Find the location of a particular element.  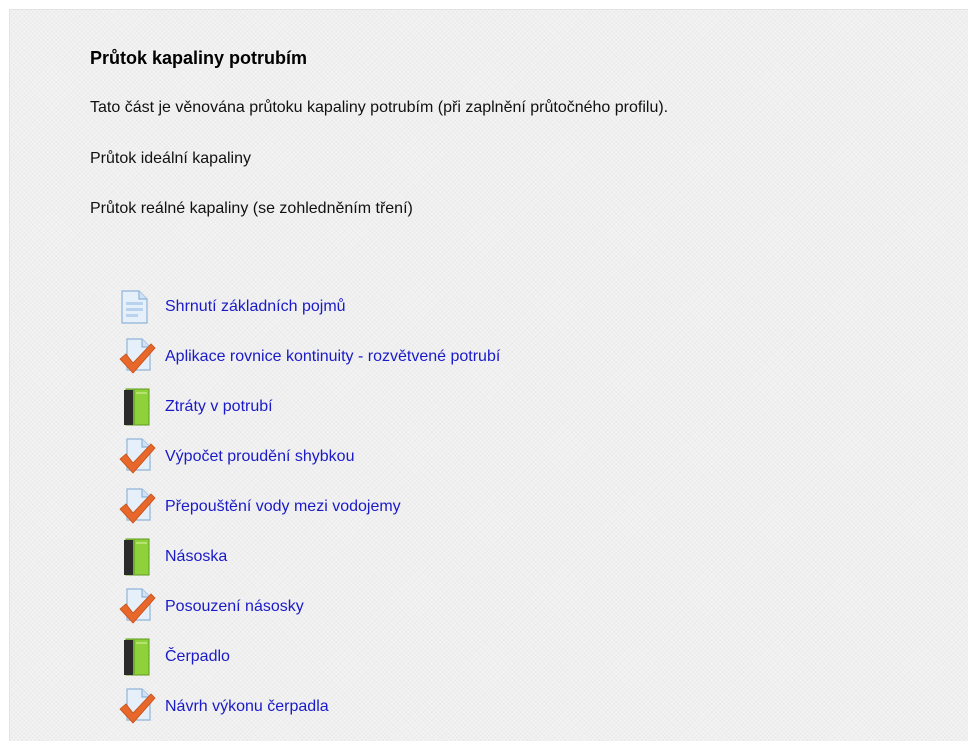

activity-item: Čerpadlo is located at coordinates (309, 657).